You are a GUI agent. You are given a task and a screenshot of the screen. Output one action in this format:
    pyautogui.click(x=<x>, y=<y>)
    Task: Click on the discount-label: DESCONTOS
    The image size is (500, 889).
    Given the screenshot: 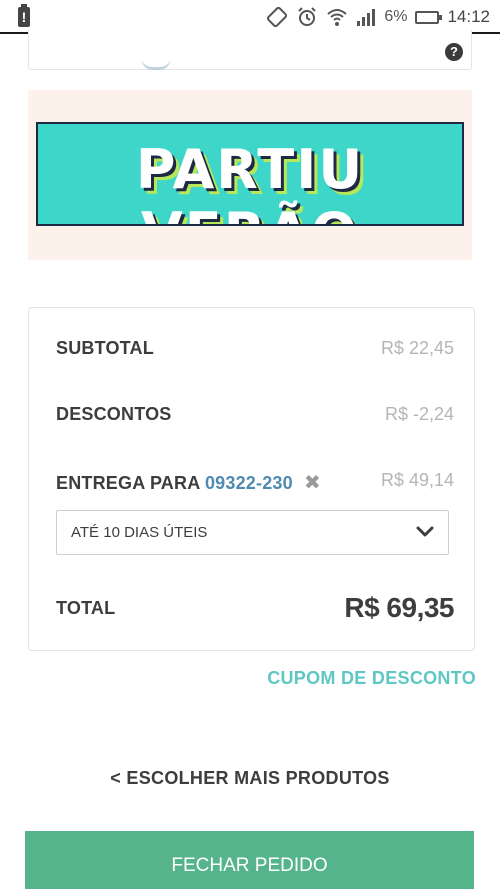 What is the action you would take?
    pyautogui.click(x=114, y=414)
    